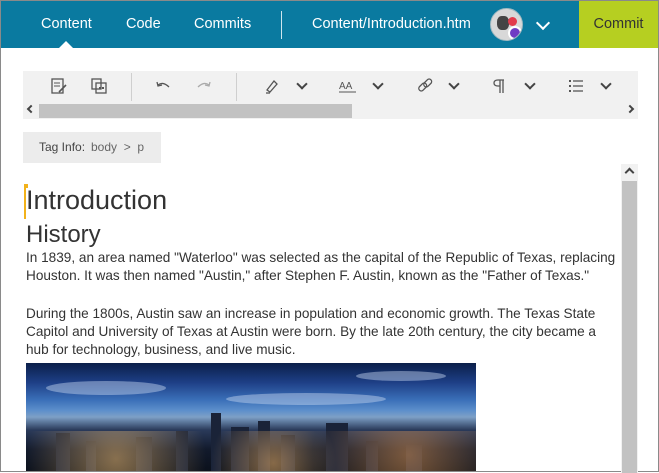 The image size is (659, 473). I want to click on tab-code: Code, so click(143, 24).